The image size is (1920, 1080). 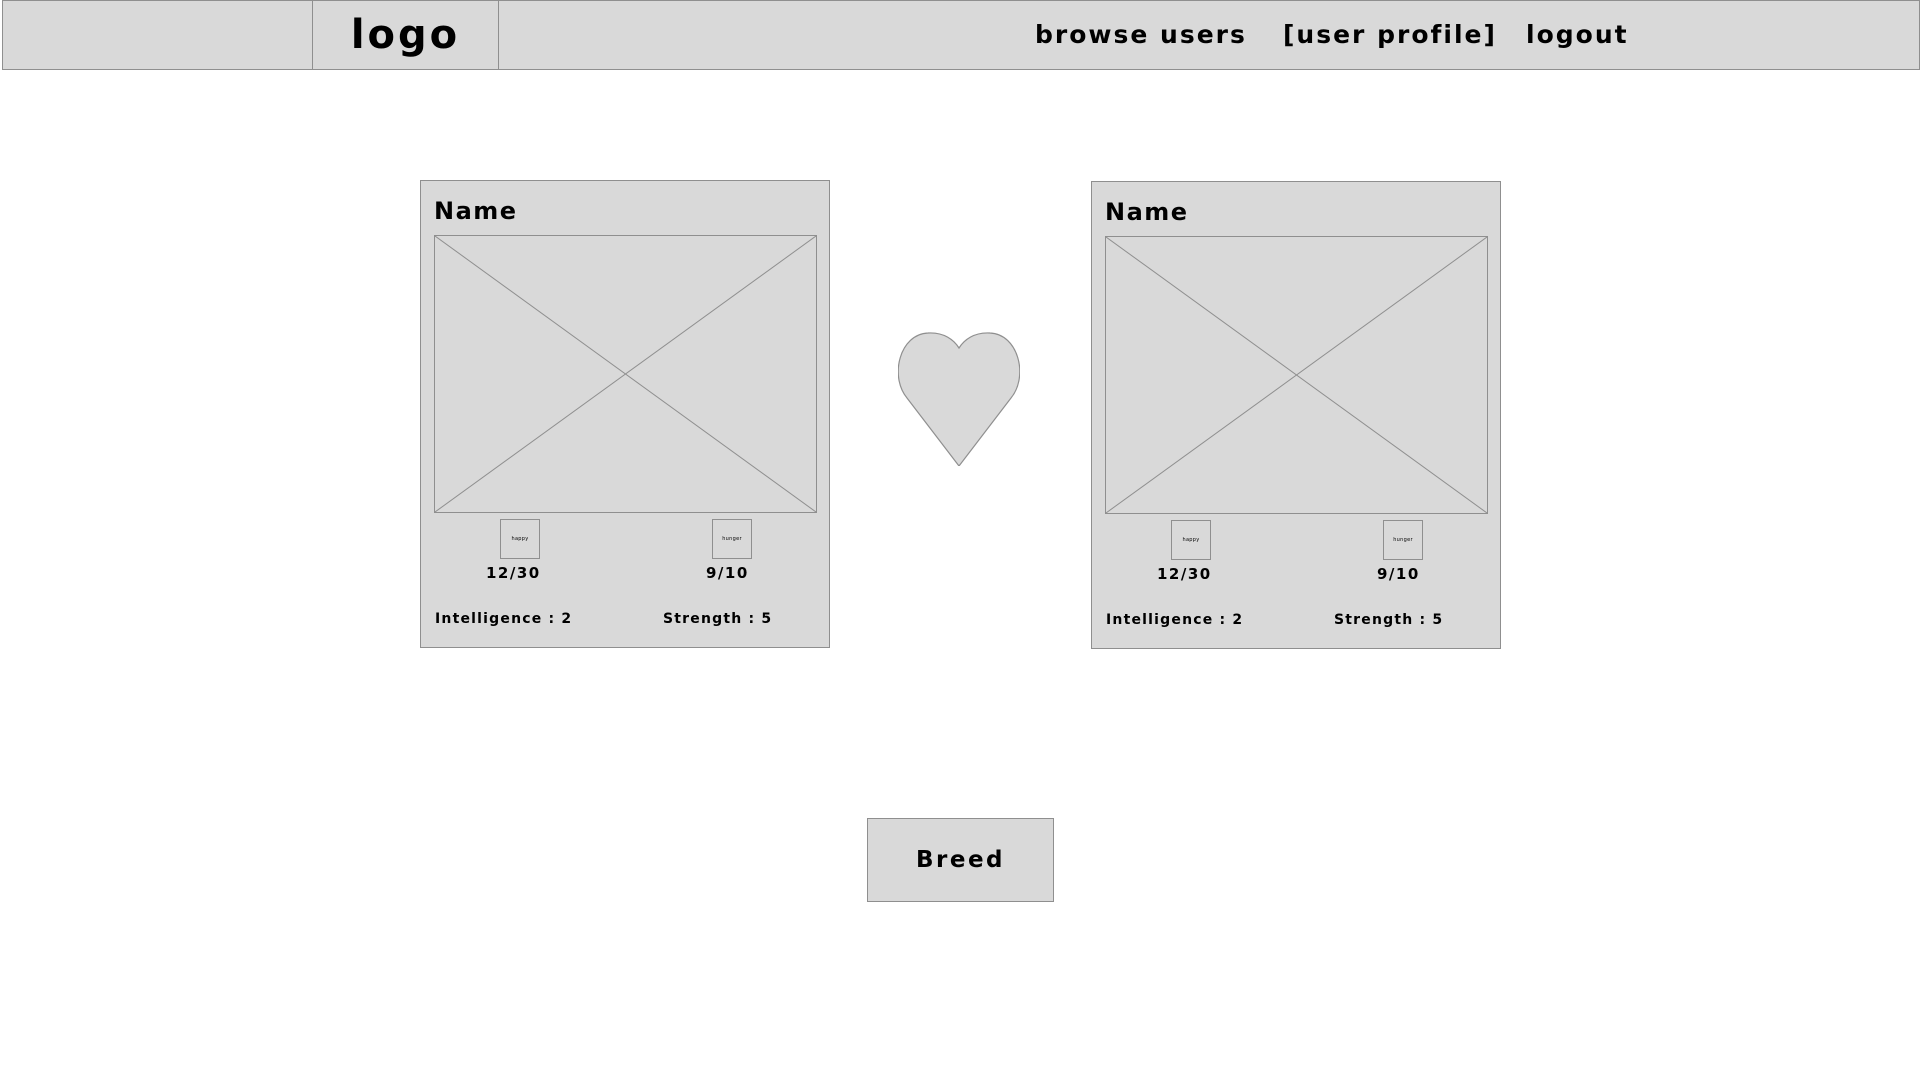 I want to click on top-nav-bar: logo browse users [user profile] logout, so click(x=961, y=35).